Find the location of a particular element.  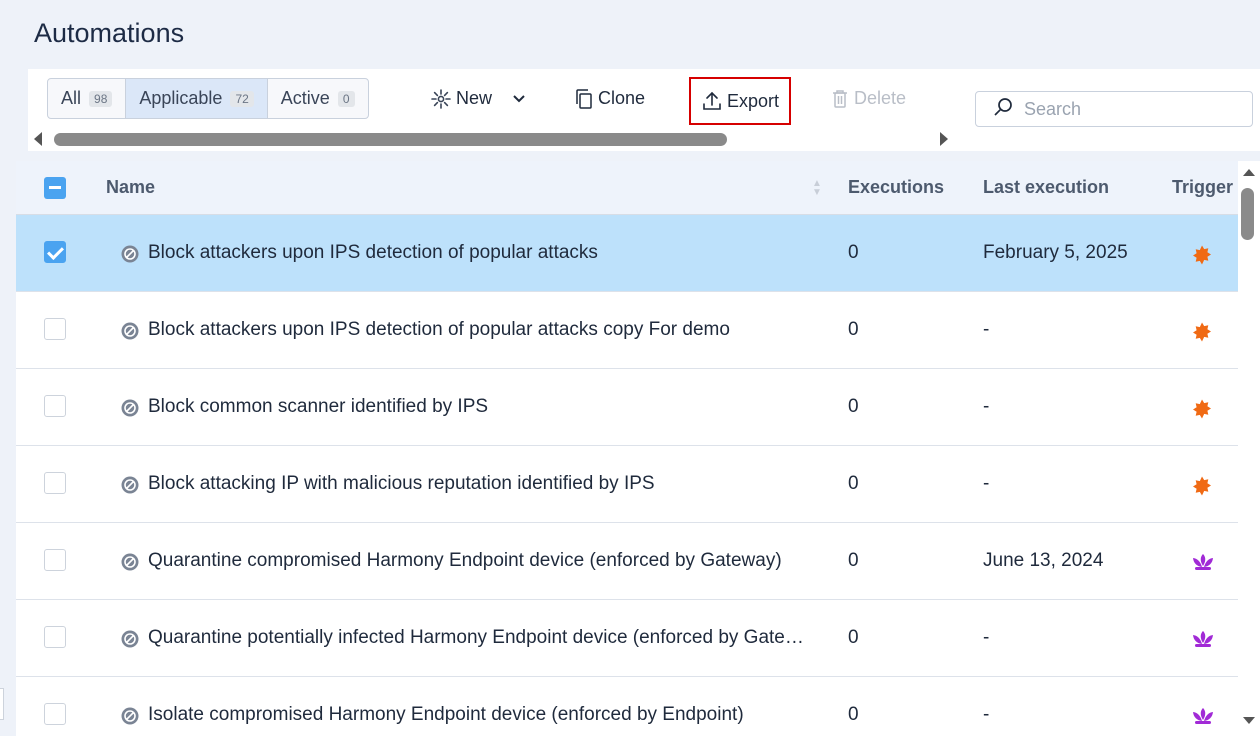

filter-all-count: 98 is located at coordinates (101, 98).